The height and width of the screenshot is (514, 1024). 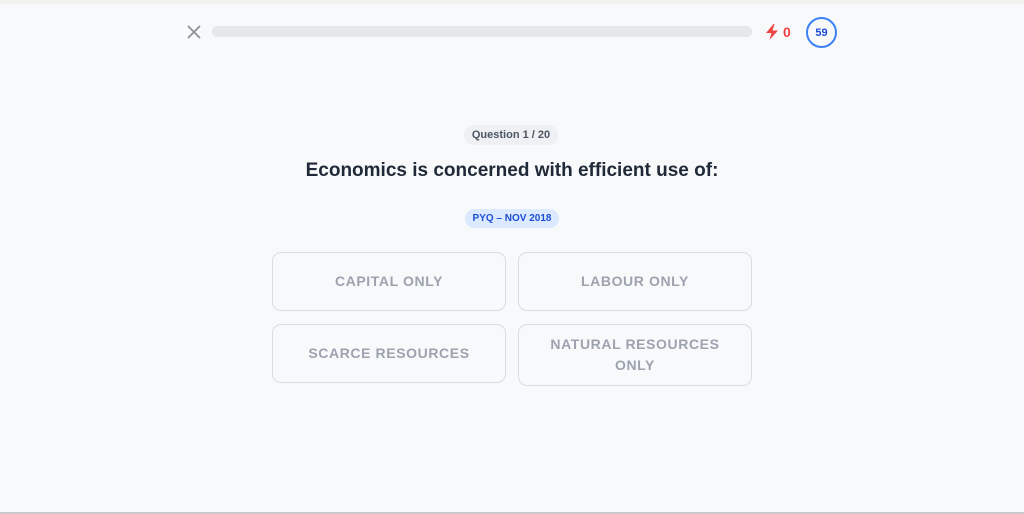 I want to click on source-tag: PYQ – NOV 2018, so click(x=512, y=218).